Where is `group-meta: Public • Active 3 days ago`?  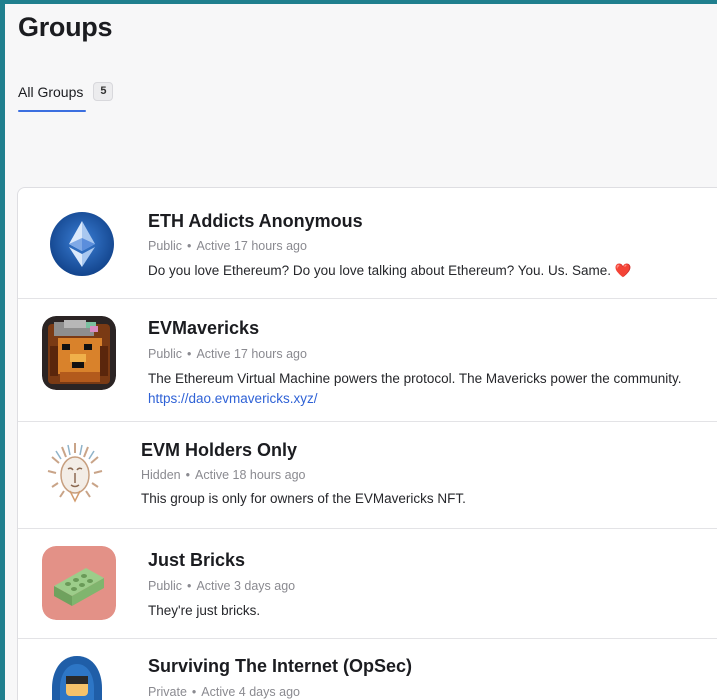 group-meta: Public • Active 3 days ago is located at coordinates (221, 586).